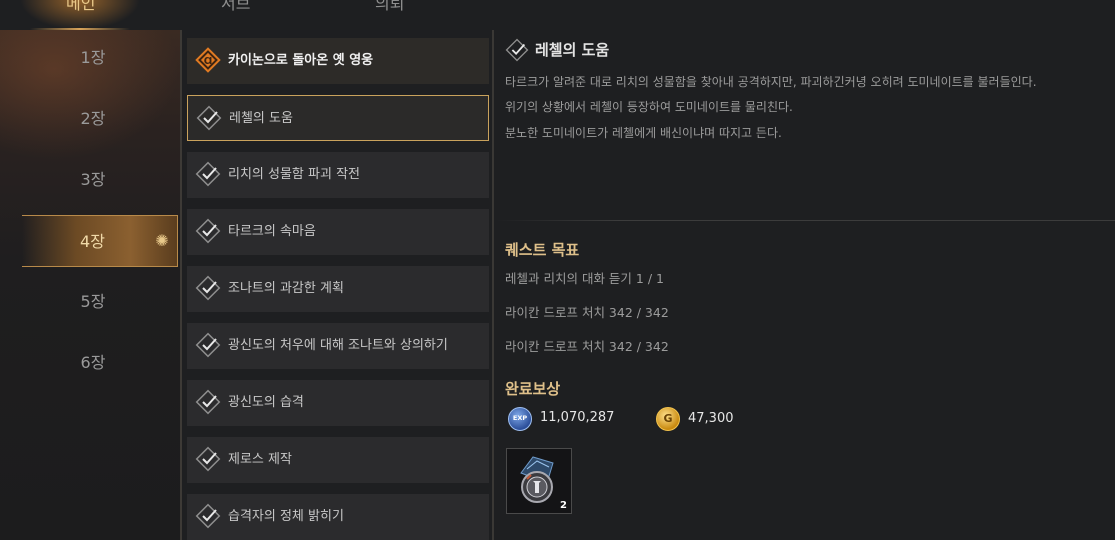 This screenshot has width=1115, height=540. What do you see at coordinates (181, 285) in the screenshot?
I see `sidebar-divider` at bounding box center [181, 285].